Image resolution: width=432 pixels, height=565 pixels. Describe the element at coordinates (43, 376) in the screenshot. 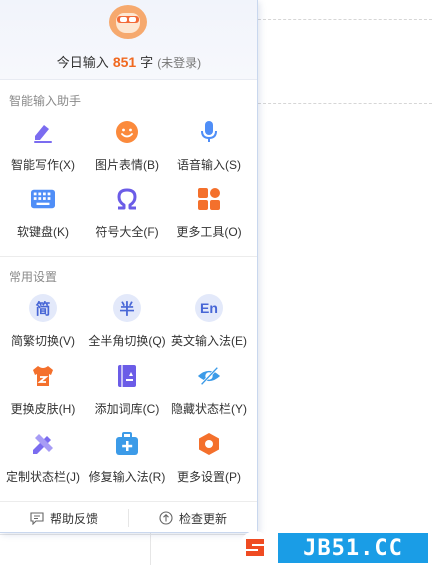

I see `skin-shirt-icon` at that location.